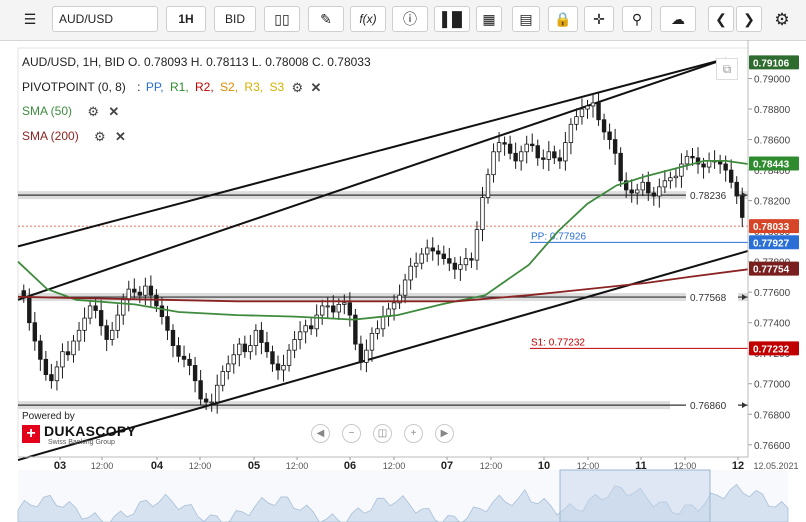 The image size is (806, 522). Describe the element at coordinates (489, 19) in the screenshot. I see `calendar-button: ▦` at that location.